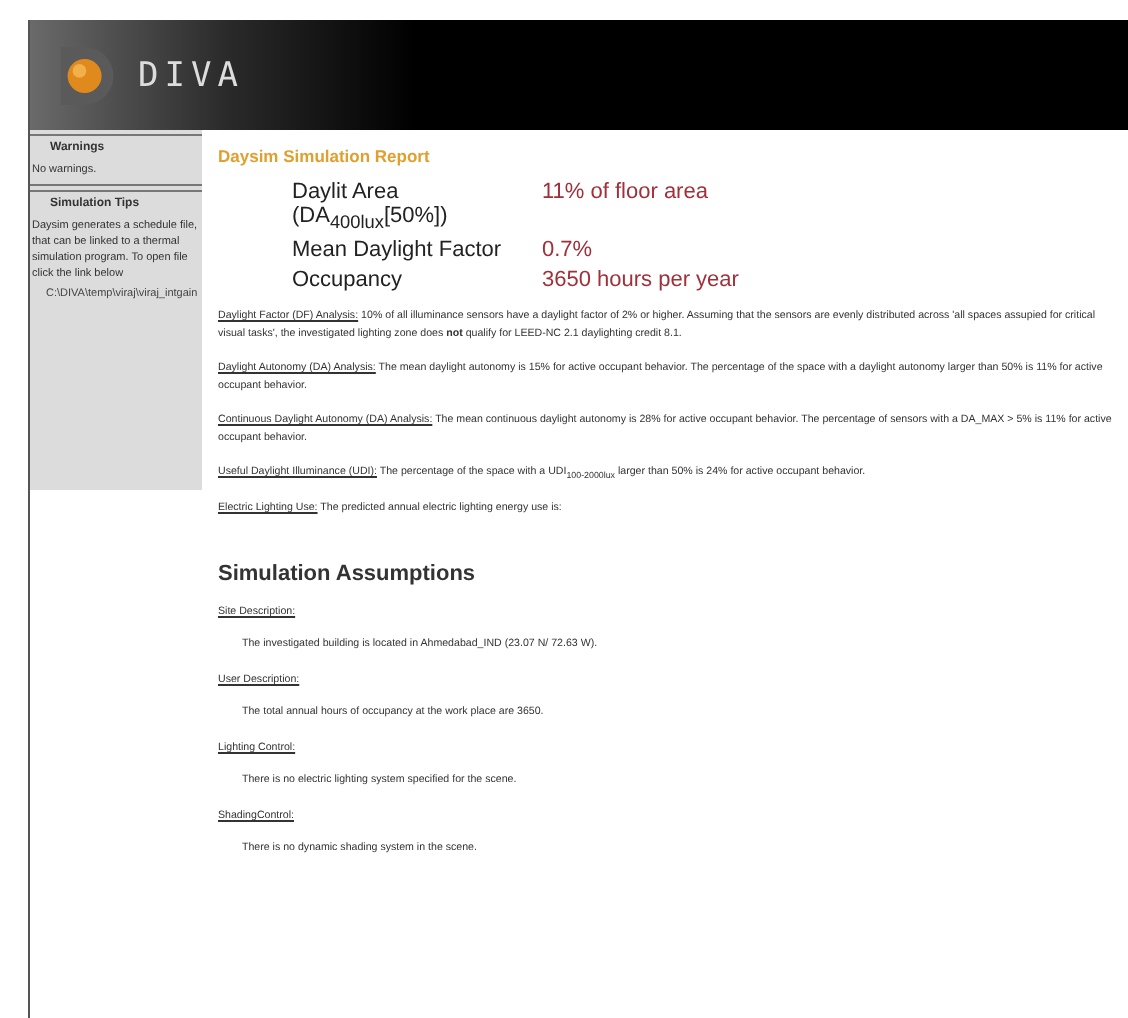 Image resolution: width=1128 pixels, height=1018 pixels. I want to click on metric-value: 0.7%, so click(568, 250).